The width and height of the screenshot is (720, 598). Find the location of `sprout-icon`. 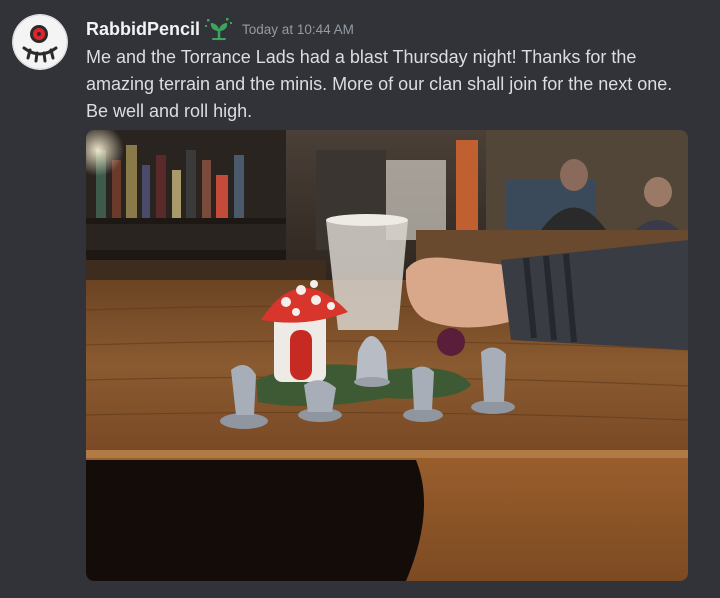

sprout-icon is located at coordinates (219, 29).